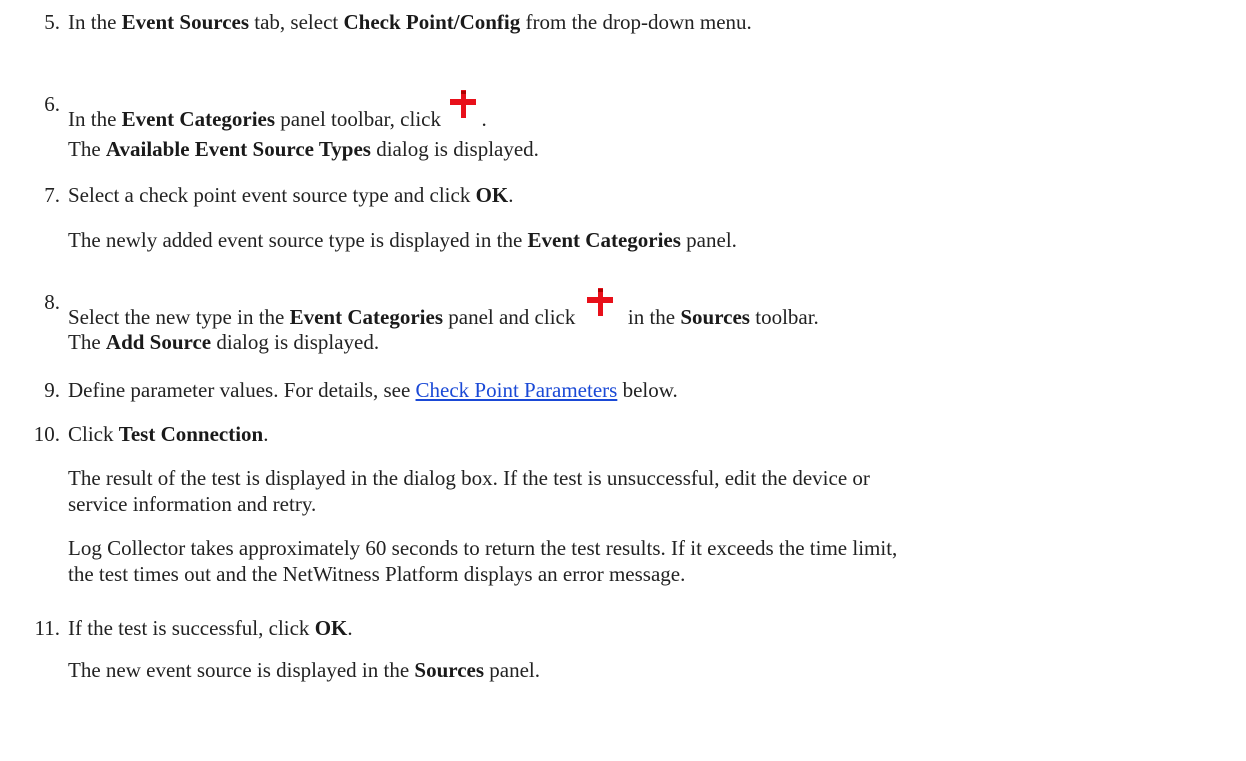 The height and width of the screenshot is (761, 1246). I want to click on step-number: 8., so click(52, 302).